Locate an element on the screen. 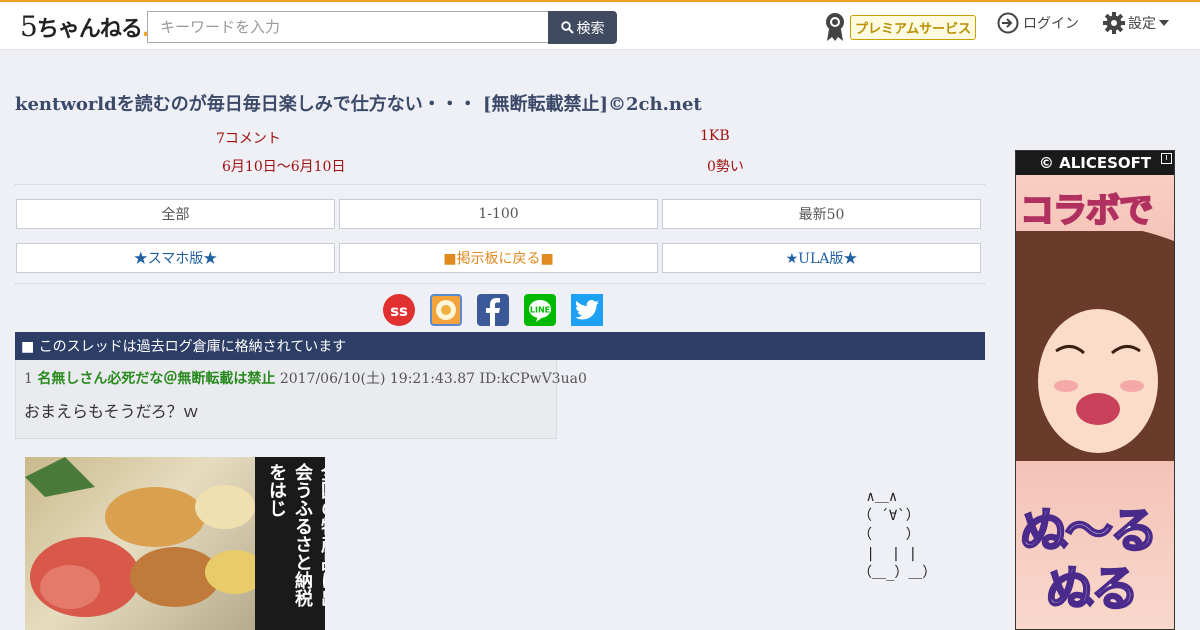  comment-count: 7コメント is located at coordinates (248, 139).